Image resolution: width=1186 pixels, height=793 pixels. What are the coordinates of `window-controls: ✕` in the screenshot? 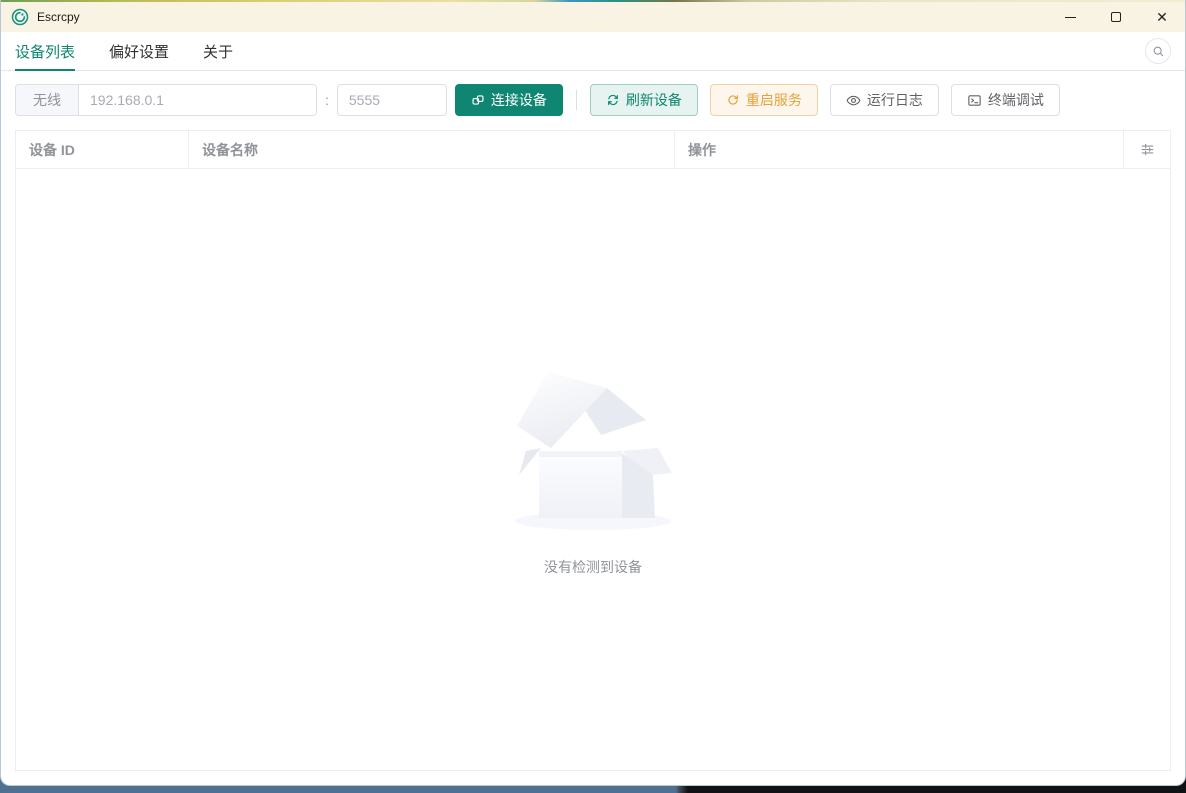 It's located at (1116, 17).